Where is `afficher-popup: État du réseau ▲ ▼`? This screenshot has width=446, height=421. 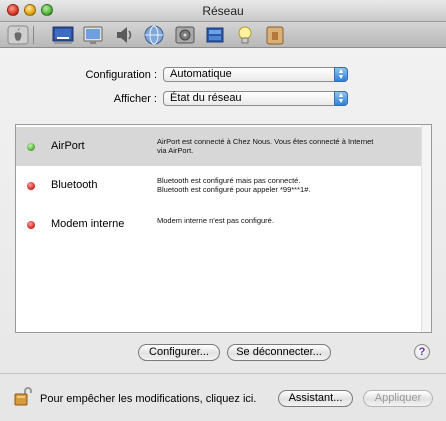
afficher-popup: État du réseau ▲ ▼ is located at coordinates (255, 98).